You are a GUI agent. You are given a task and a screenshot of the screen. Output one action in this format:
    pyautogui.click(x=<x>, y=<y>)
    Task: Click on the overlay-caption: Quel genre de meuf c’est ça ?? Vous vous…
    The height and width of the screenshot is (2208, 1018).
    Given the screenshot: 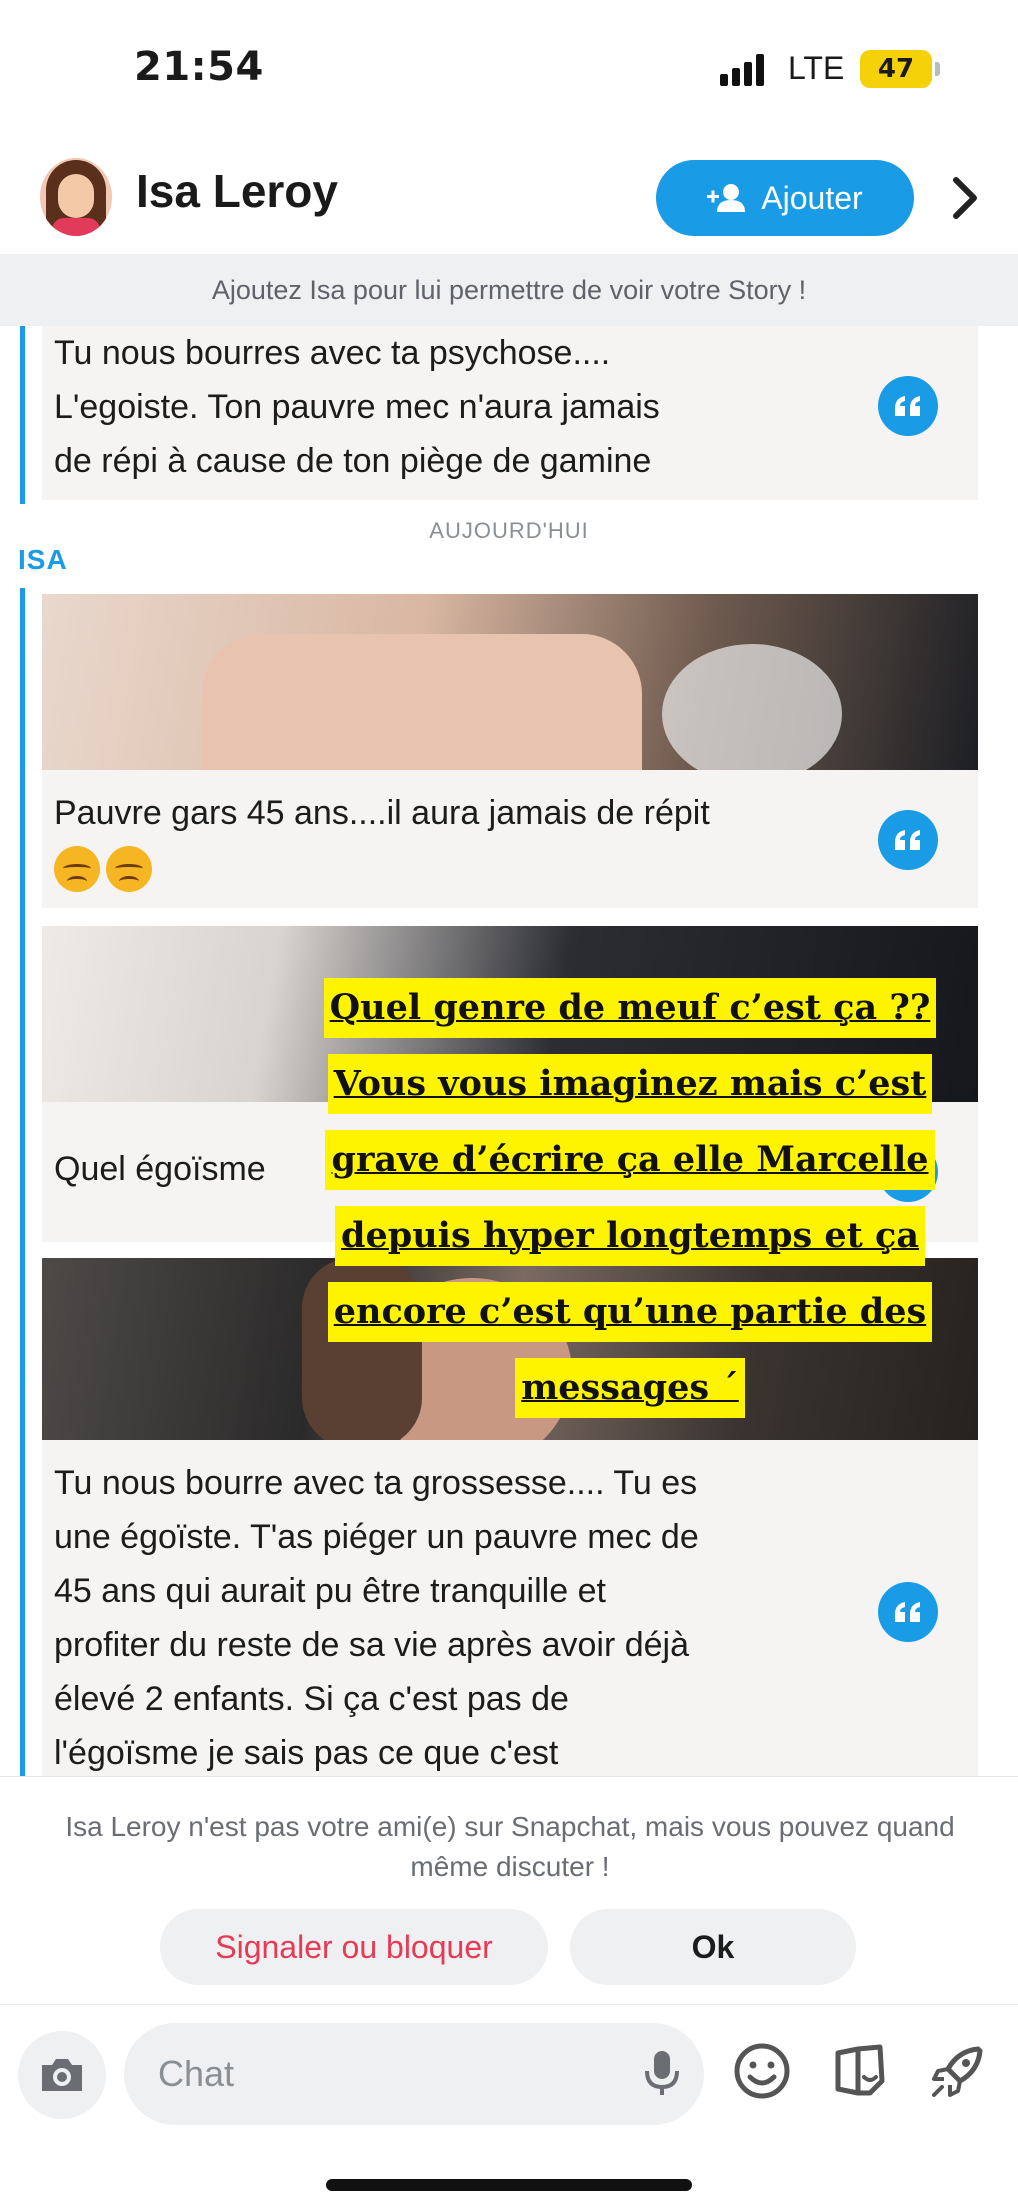 What is the action you would take?
    pyautogui.click(x=630, y=1206)
    